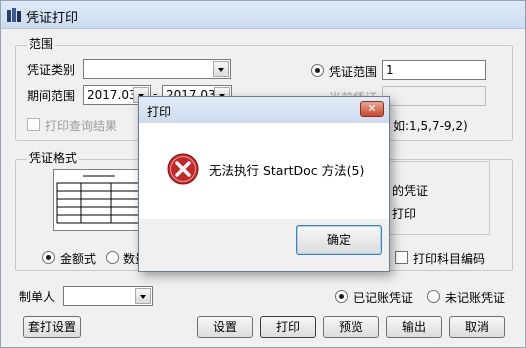 This screenshot has height=348, width=526. Describe the element at coordinates (263, 15) in the screenshot. I see `title-bar: 凭证打印` at that location.